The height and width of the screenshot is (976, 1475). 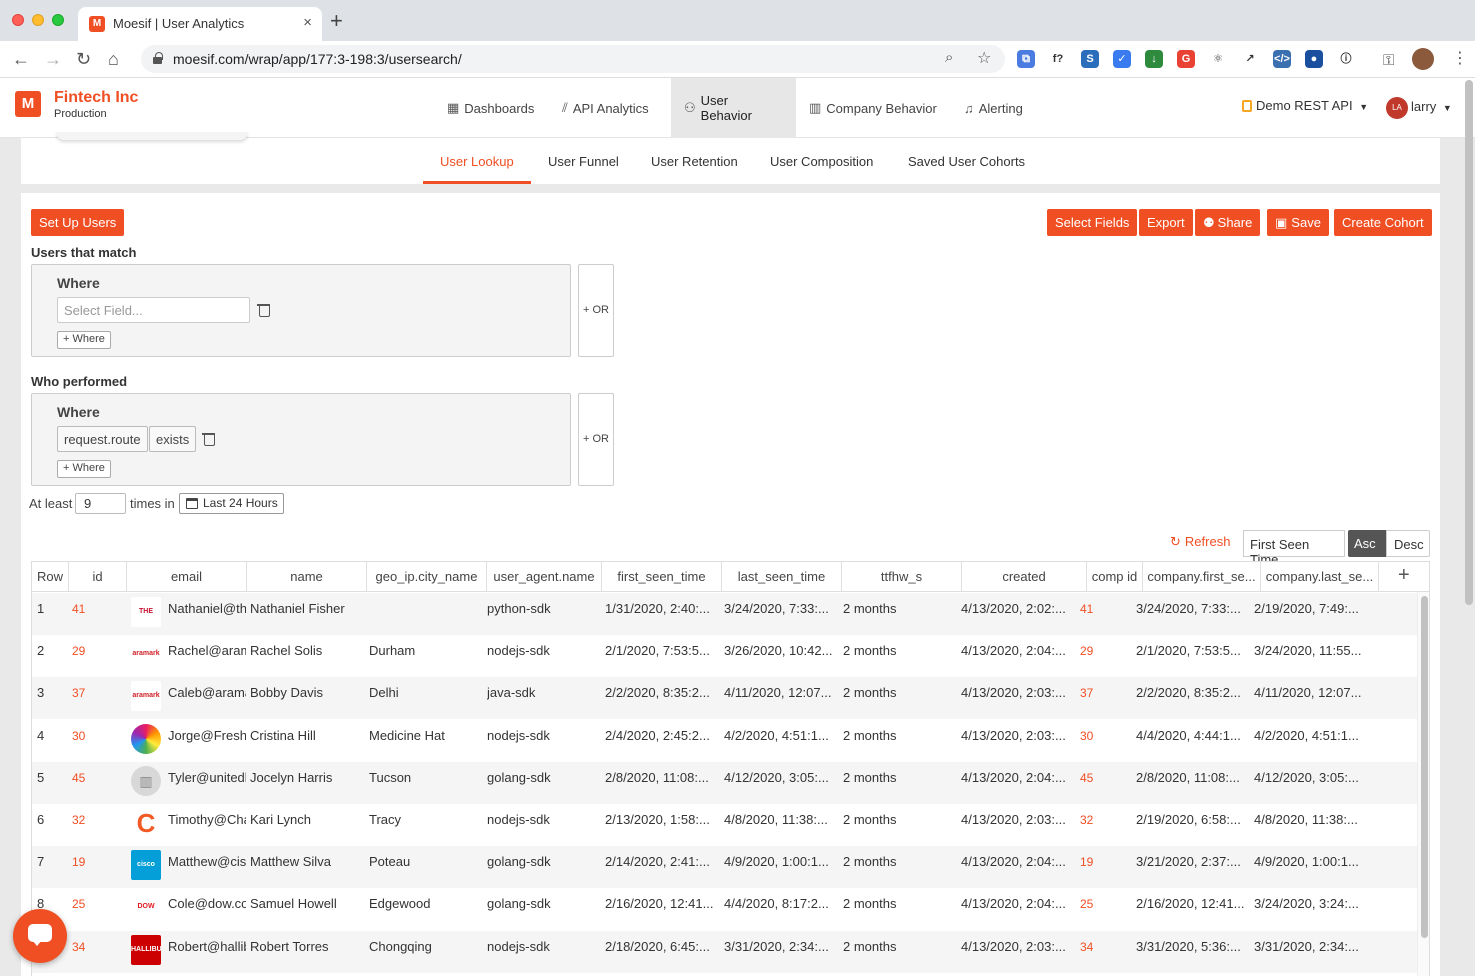 I want to click on user-menu: larry ▼, so click(x=1431, y=106).